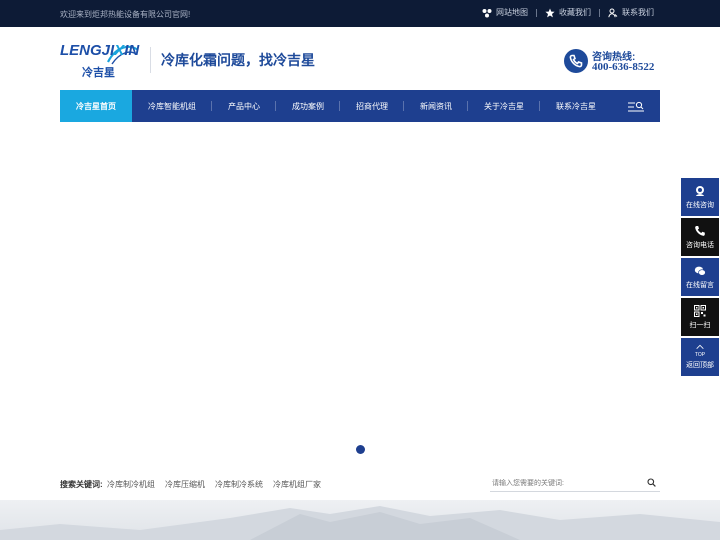 This screenshot has width=720, height=540. Describe the element at coordinates (638, 12) in the screenshot. I see `contact-label: 联系我们` at that location.